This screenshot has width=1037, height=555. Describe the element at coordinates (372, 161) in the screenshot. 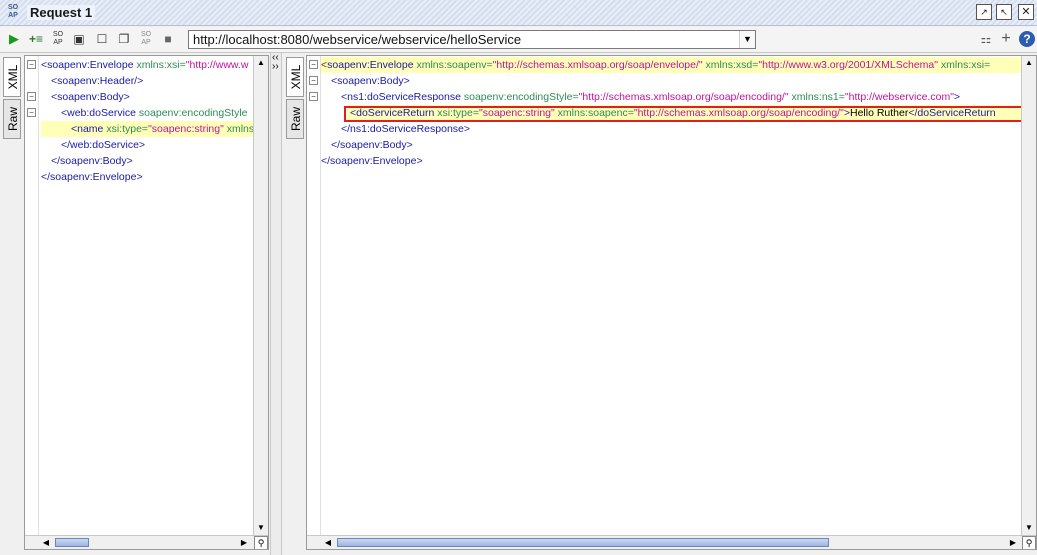

I see `response-line-envelope-close: </soapenv:Envelope>` at that location.